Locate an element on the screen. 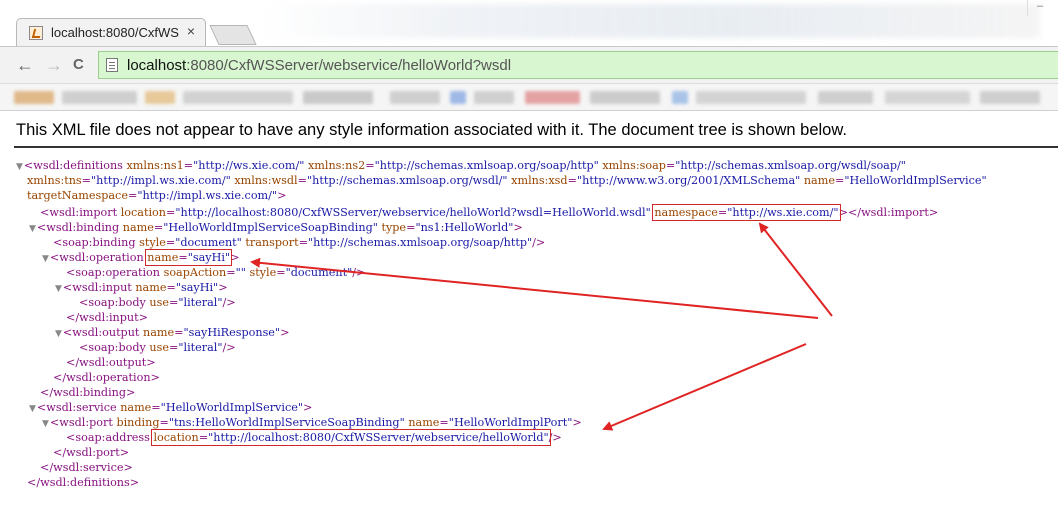 This screenshot has width=1058, height=519. xml-tag: </wsdl:output> is located at coordinates (111, 362).